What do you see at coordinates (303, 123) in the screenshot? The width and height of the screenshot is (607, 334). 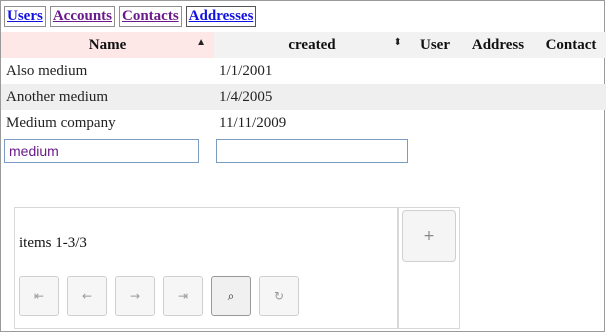 I see `table-row: Medium company 11/11/2009` at bounding box center [303, 123].